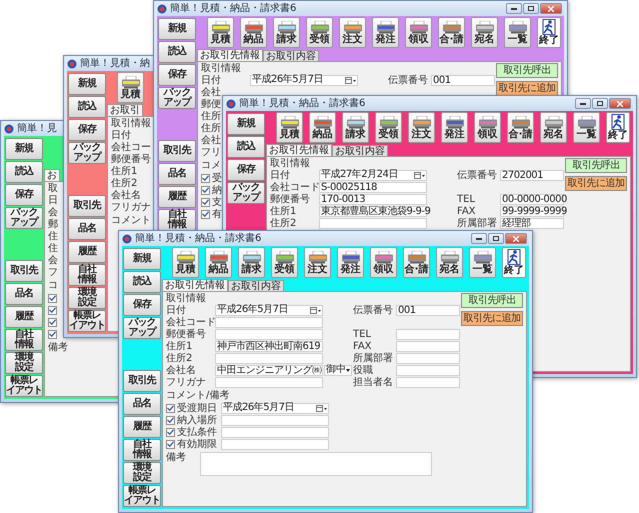 This screenshot has height=513, width=639. What do you see at coordinates (269, 346) in the screenshot?
I see `input-field: 神戸市西区神出町南619` at bounding box center [269, 346].